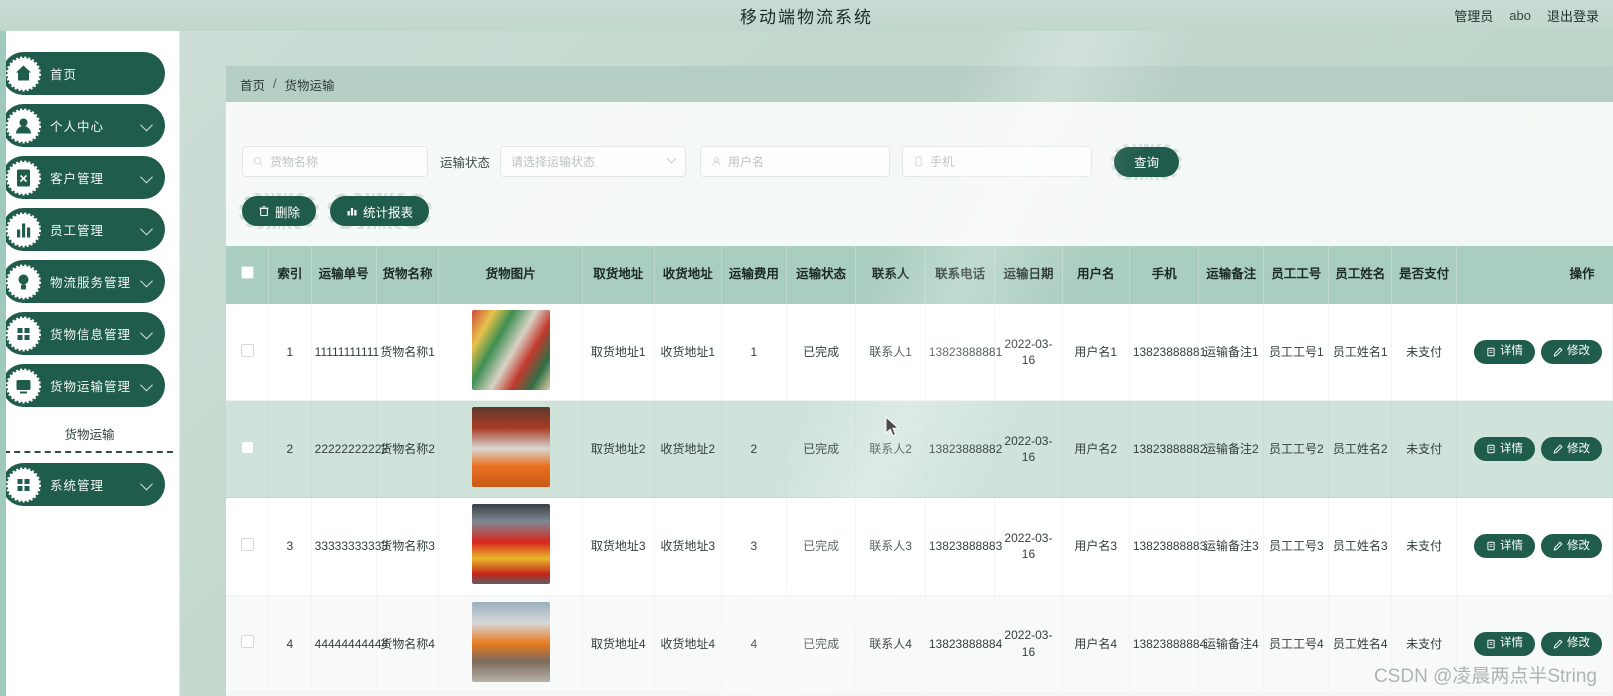 The width and height of the screenshot is (1613, 696). What do you see at coordinates (754, 275) in the screenshot?
I see `col-transport-fee: 运输费用` at bounding box center [754, 275].